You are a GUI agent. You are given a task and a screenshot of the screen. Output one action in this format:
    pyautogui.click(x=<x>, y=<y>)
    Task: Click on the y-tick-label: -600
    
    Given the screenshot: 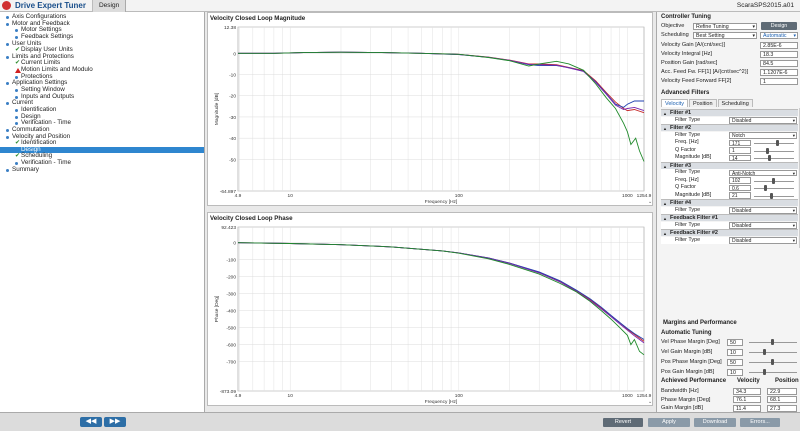 What is the action you would take?
    pyautogui.click(x=231, y=346)
    